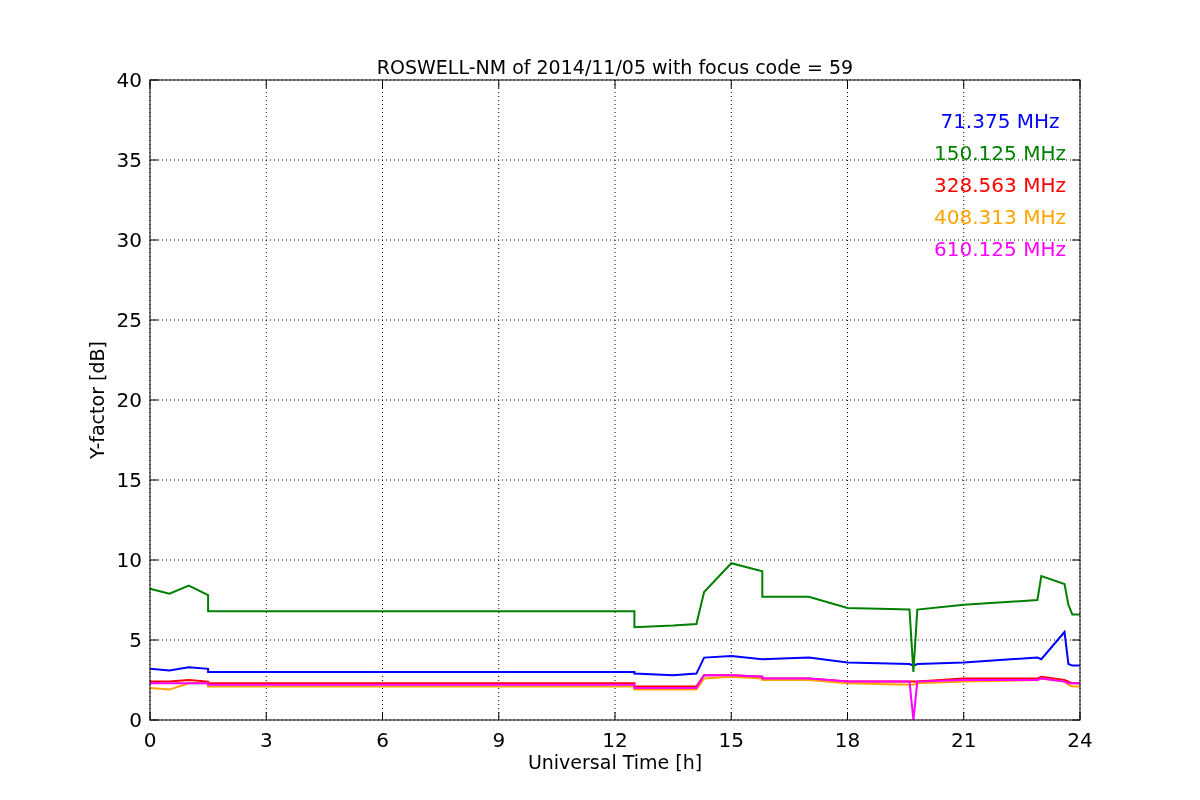 The height and width of the screenshot is (800, 1200). I want to click on y-tick-label: 40, so click(129, 80).